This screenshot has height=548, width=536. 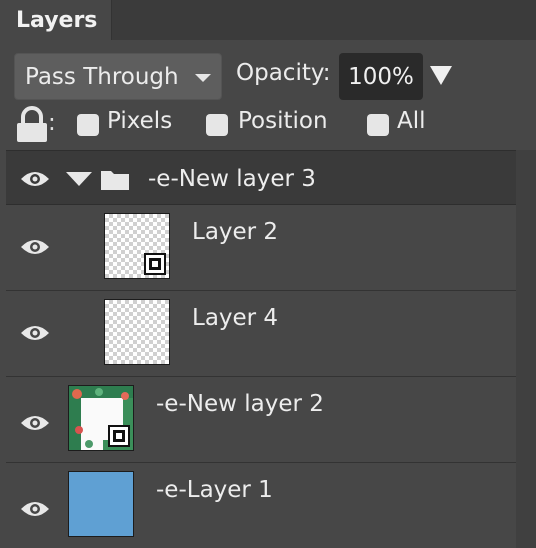 What do you see at coordinates (235, 232) in the screenshot?
I see `layer-name: Layer 2` at bounding box center [235, 232].